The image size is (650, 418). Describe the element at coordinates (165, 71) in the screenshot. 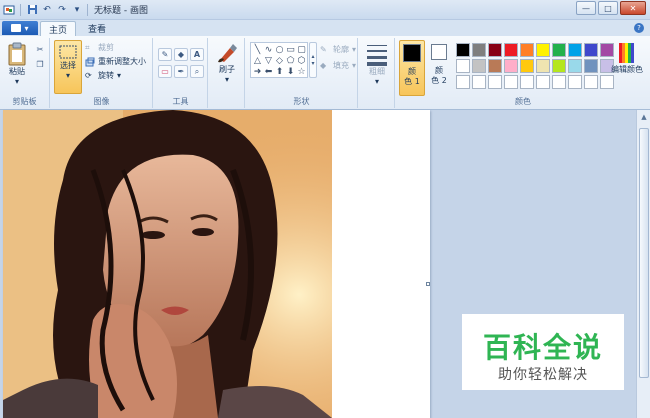

I see `eraser-icon: ▭` at that location.